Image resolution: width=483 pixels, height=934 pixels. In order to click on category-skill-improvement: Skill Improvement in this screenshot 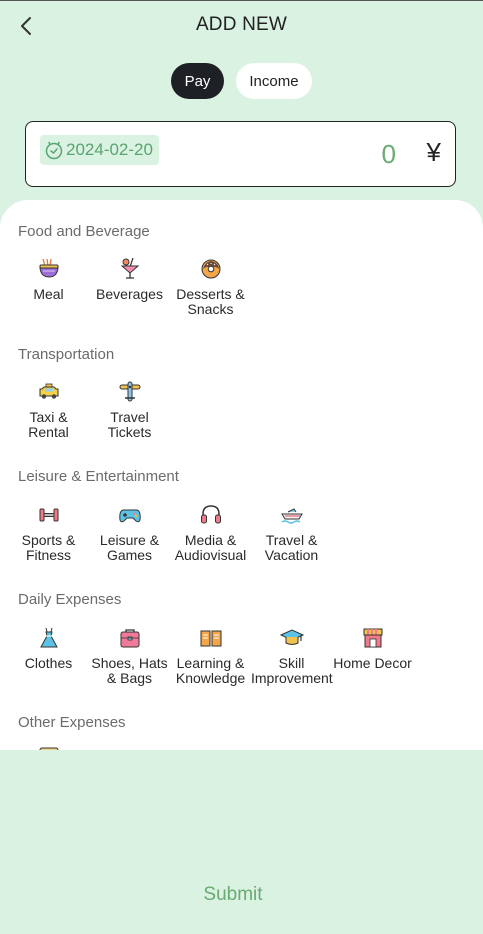, I will do `click(292, 656)`.